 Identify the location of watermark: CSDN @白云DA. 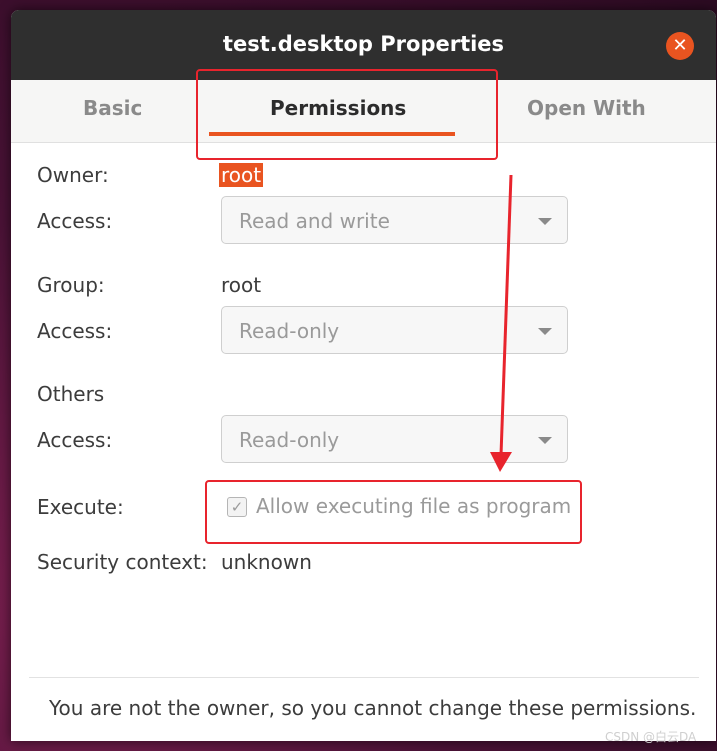
(651, 737).